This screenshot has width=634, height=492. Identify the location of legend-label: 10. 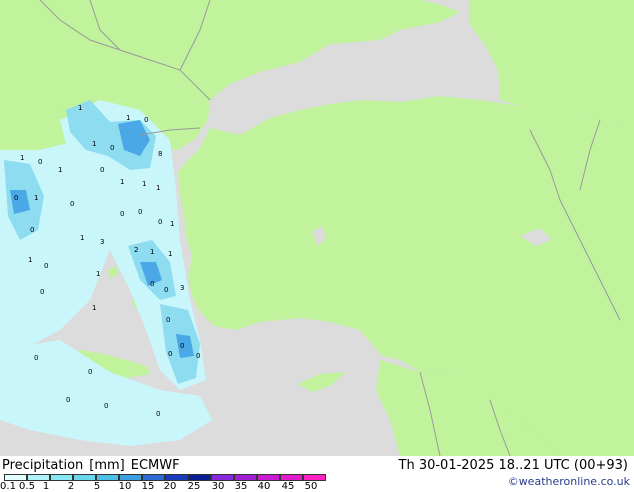
(125, 486).